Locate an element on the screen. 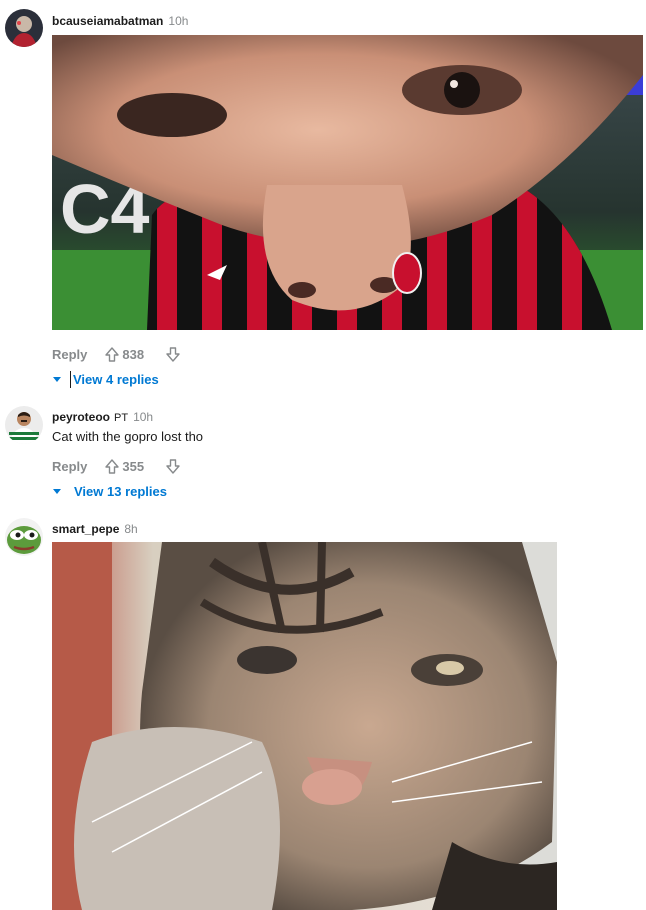  username: smart_pepe is located at coordinates (85, 529).